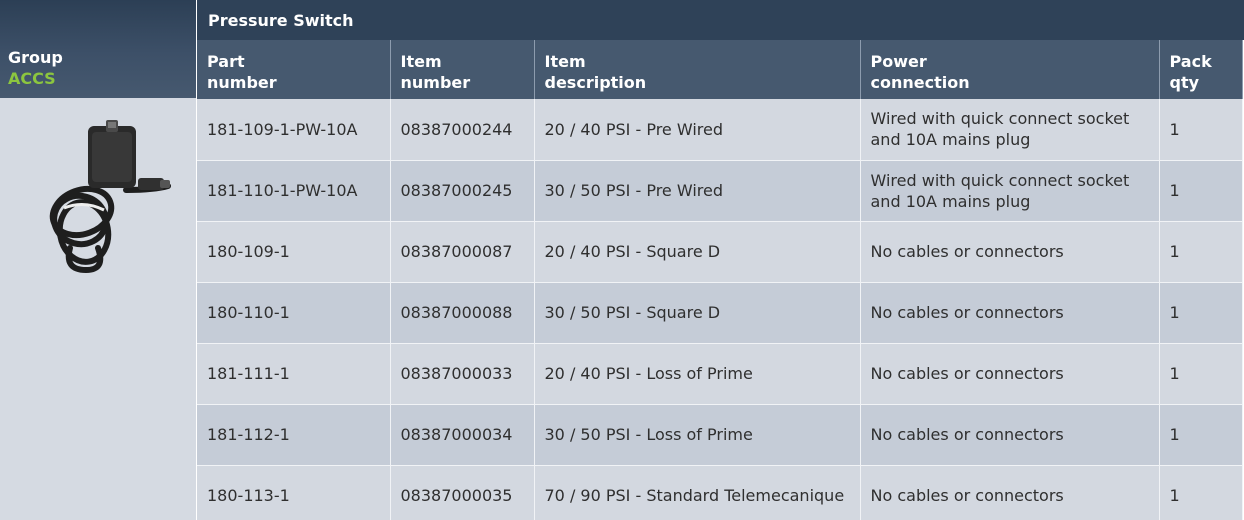  Describe the element at coordinates (294, 69) in the screenshot. I see `column-header-part-number: Part number` at that location.